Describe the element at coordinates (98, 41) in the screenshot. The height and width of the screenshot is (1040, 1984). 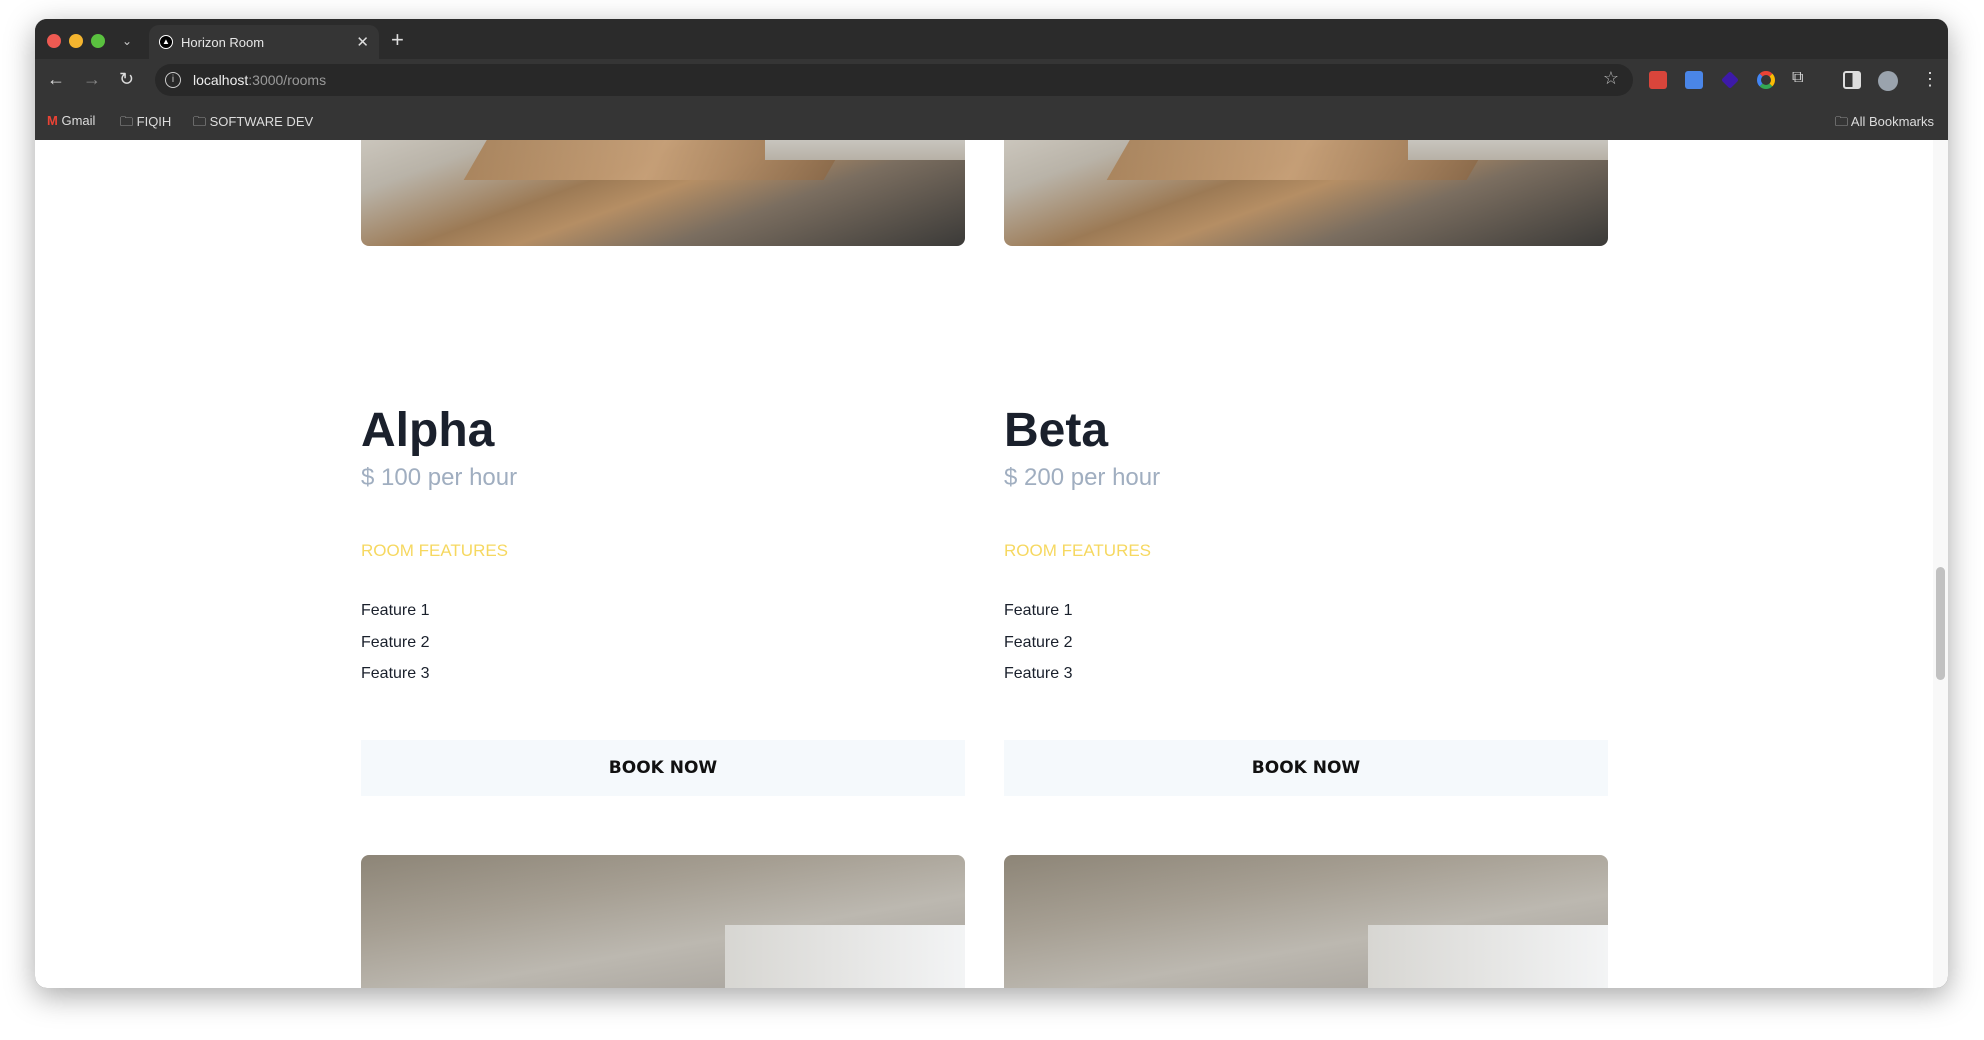
I see `maximize-window-button` at that location.